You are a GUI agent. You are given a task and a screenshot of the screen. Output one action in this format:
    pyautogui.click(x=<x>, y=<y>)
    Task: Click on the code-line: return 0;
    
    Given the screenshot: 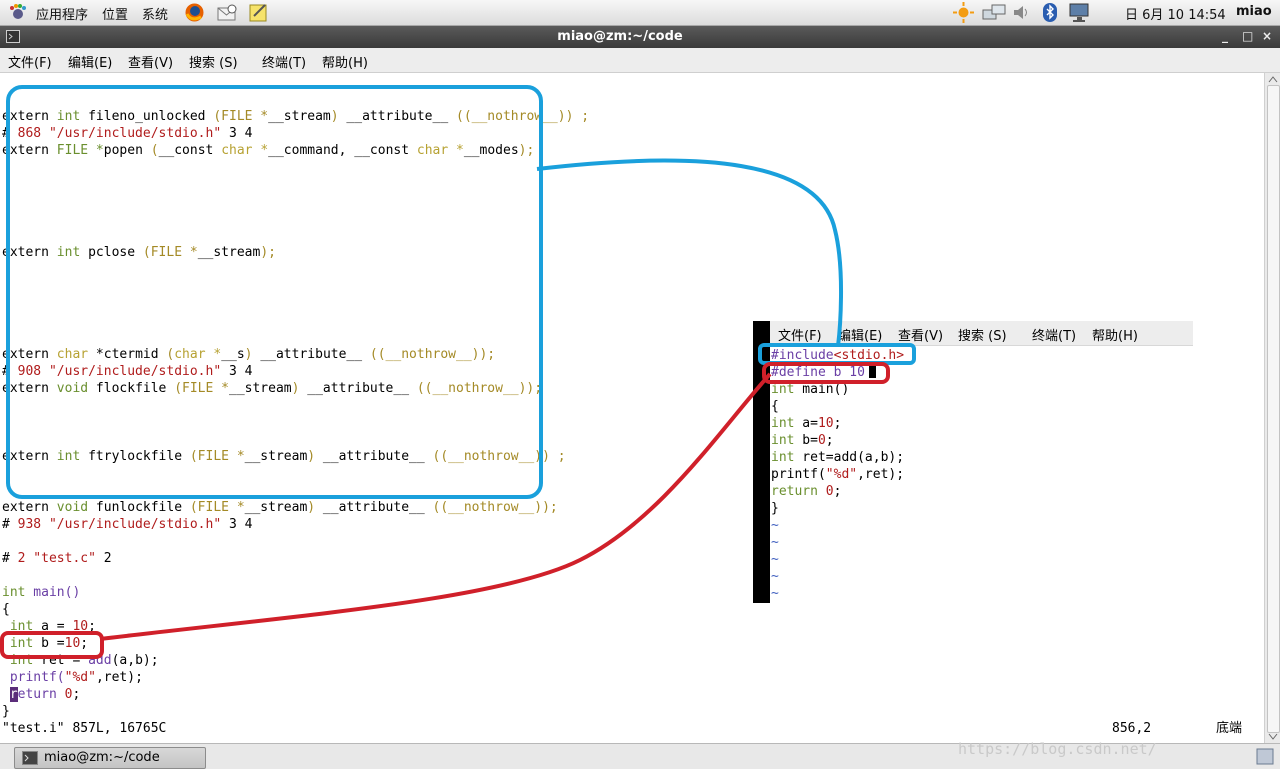 What is the action you would take?
    pyautogui.click(x=45, y=694)
    